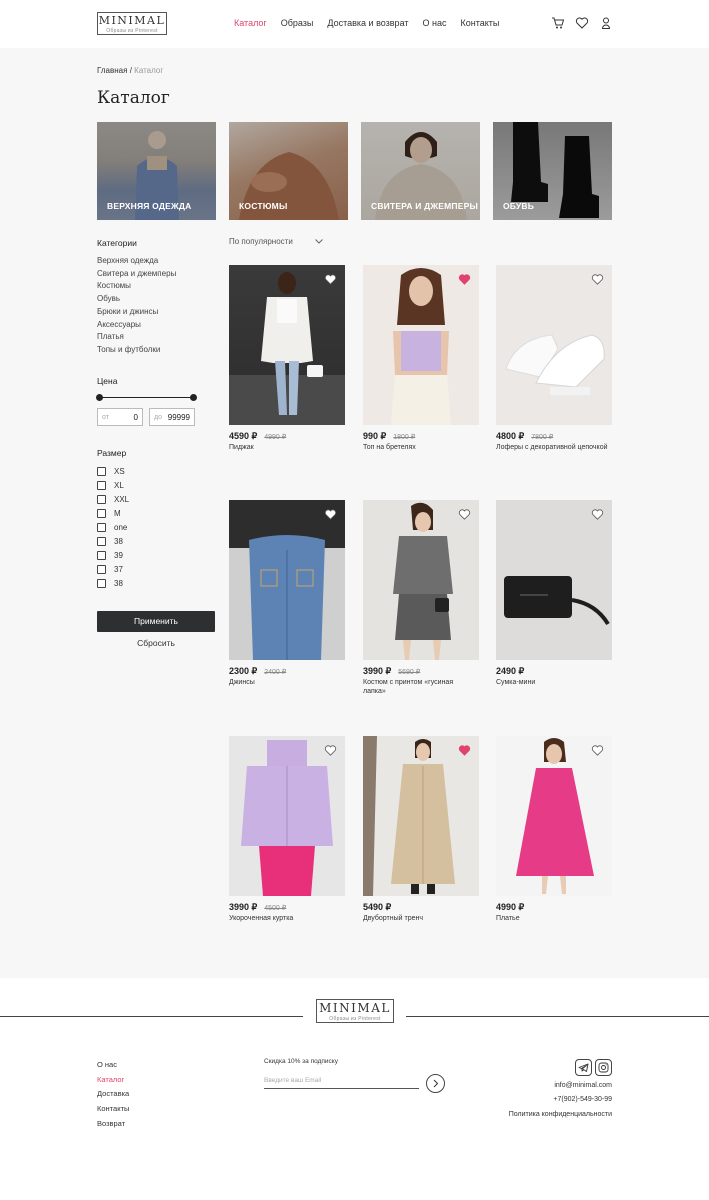 The image size is (709, 1200). What do you see at coordinates (419, 447) in the screenshot?
I see `product-name: Топ на бретелях` at bounding box center [419, 447].